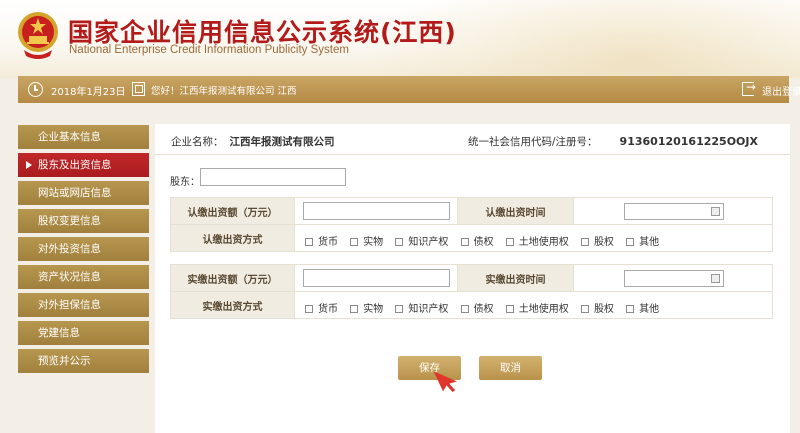  I want to click on company-name-label: 企业名称：, so click(197, 142).